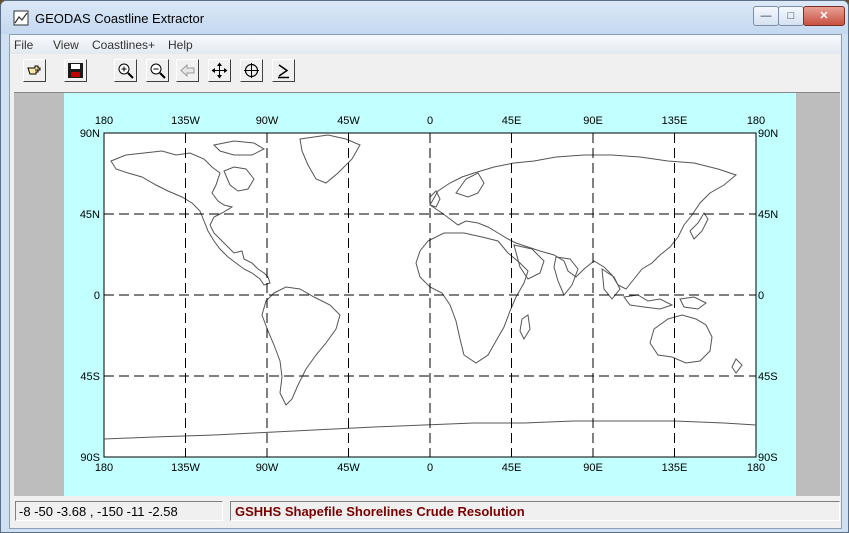  Describe the element at coordinates (425, 72) in the screenshot. I see `toolbar` at that location.